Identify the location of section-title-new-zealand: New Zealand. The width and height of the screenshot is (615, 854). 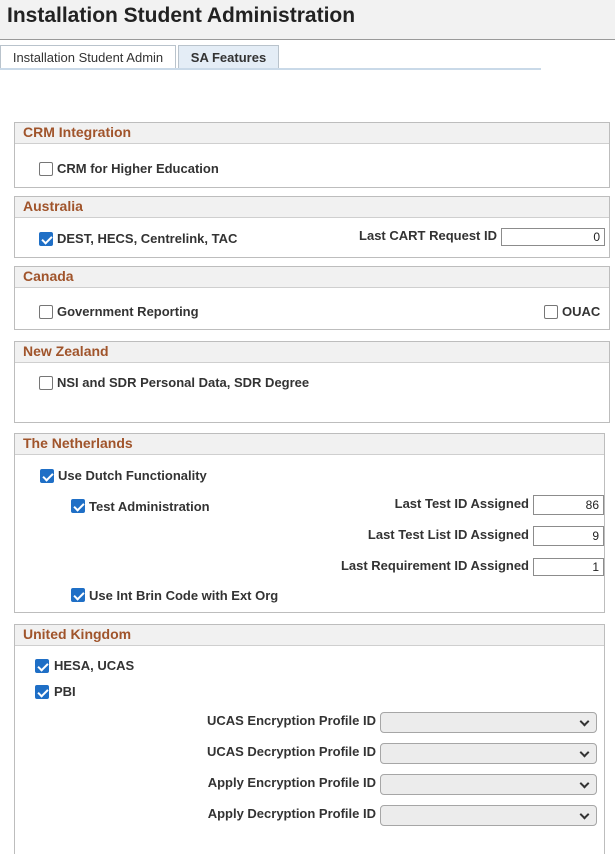
(66, 351).